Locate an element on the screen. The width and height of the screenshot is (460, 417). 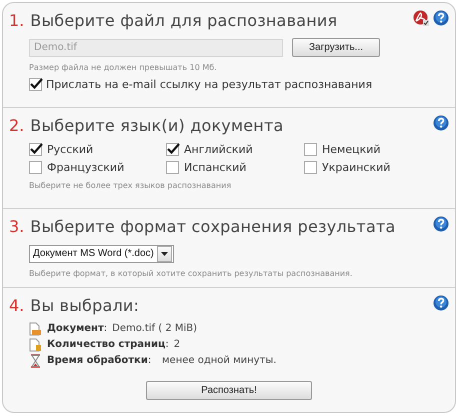
checkbox-label: Английский is located at coordinates (218, 149).